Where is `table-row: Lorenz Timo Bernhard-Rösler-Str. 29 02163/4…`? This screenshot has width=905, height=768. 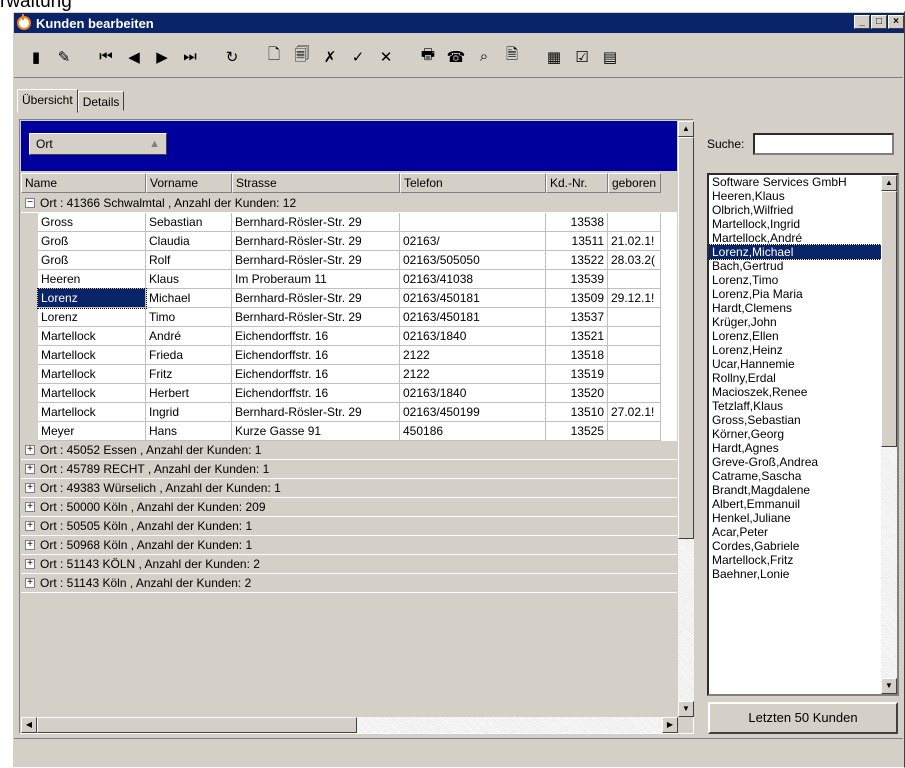
table-row: Lorenz Timo Bernhard-Rösler-Str. 29 02163/4… is located at coordinates (357, 317).